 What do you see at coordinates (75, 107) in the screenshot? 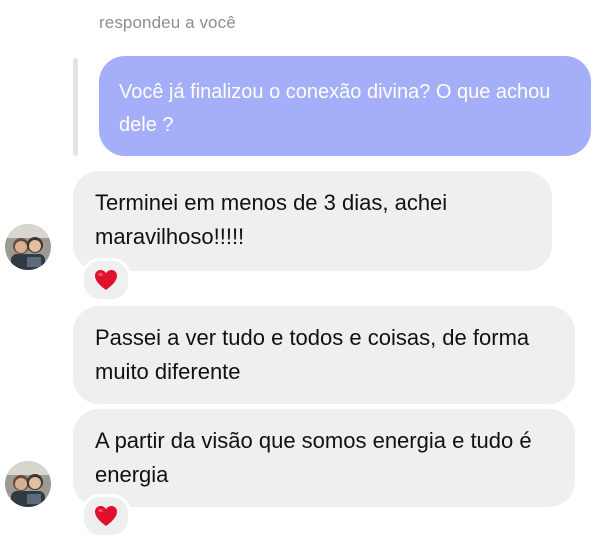
I see `reply-indicator-bar` at bounding box center [75, 107].